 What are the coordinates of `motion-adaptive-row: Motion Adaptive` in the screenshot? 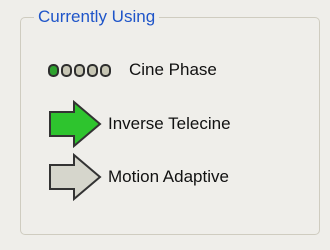 It's located at (138, 177).